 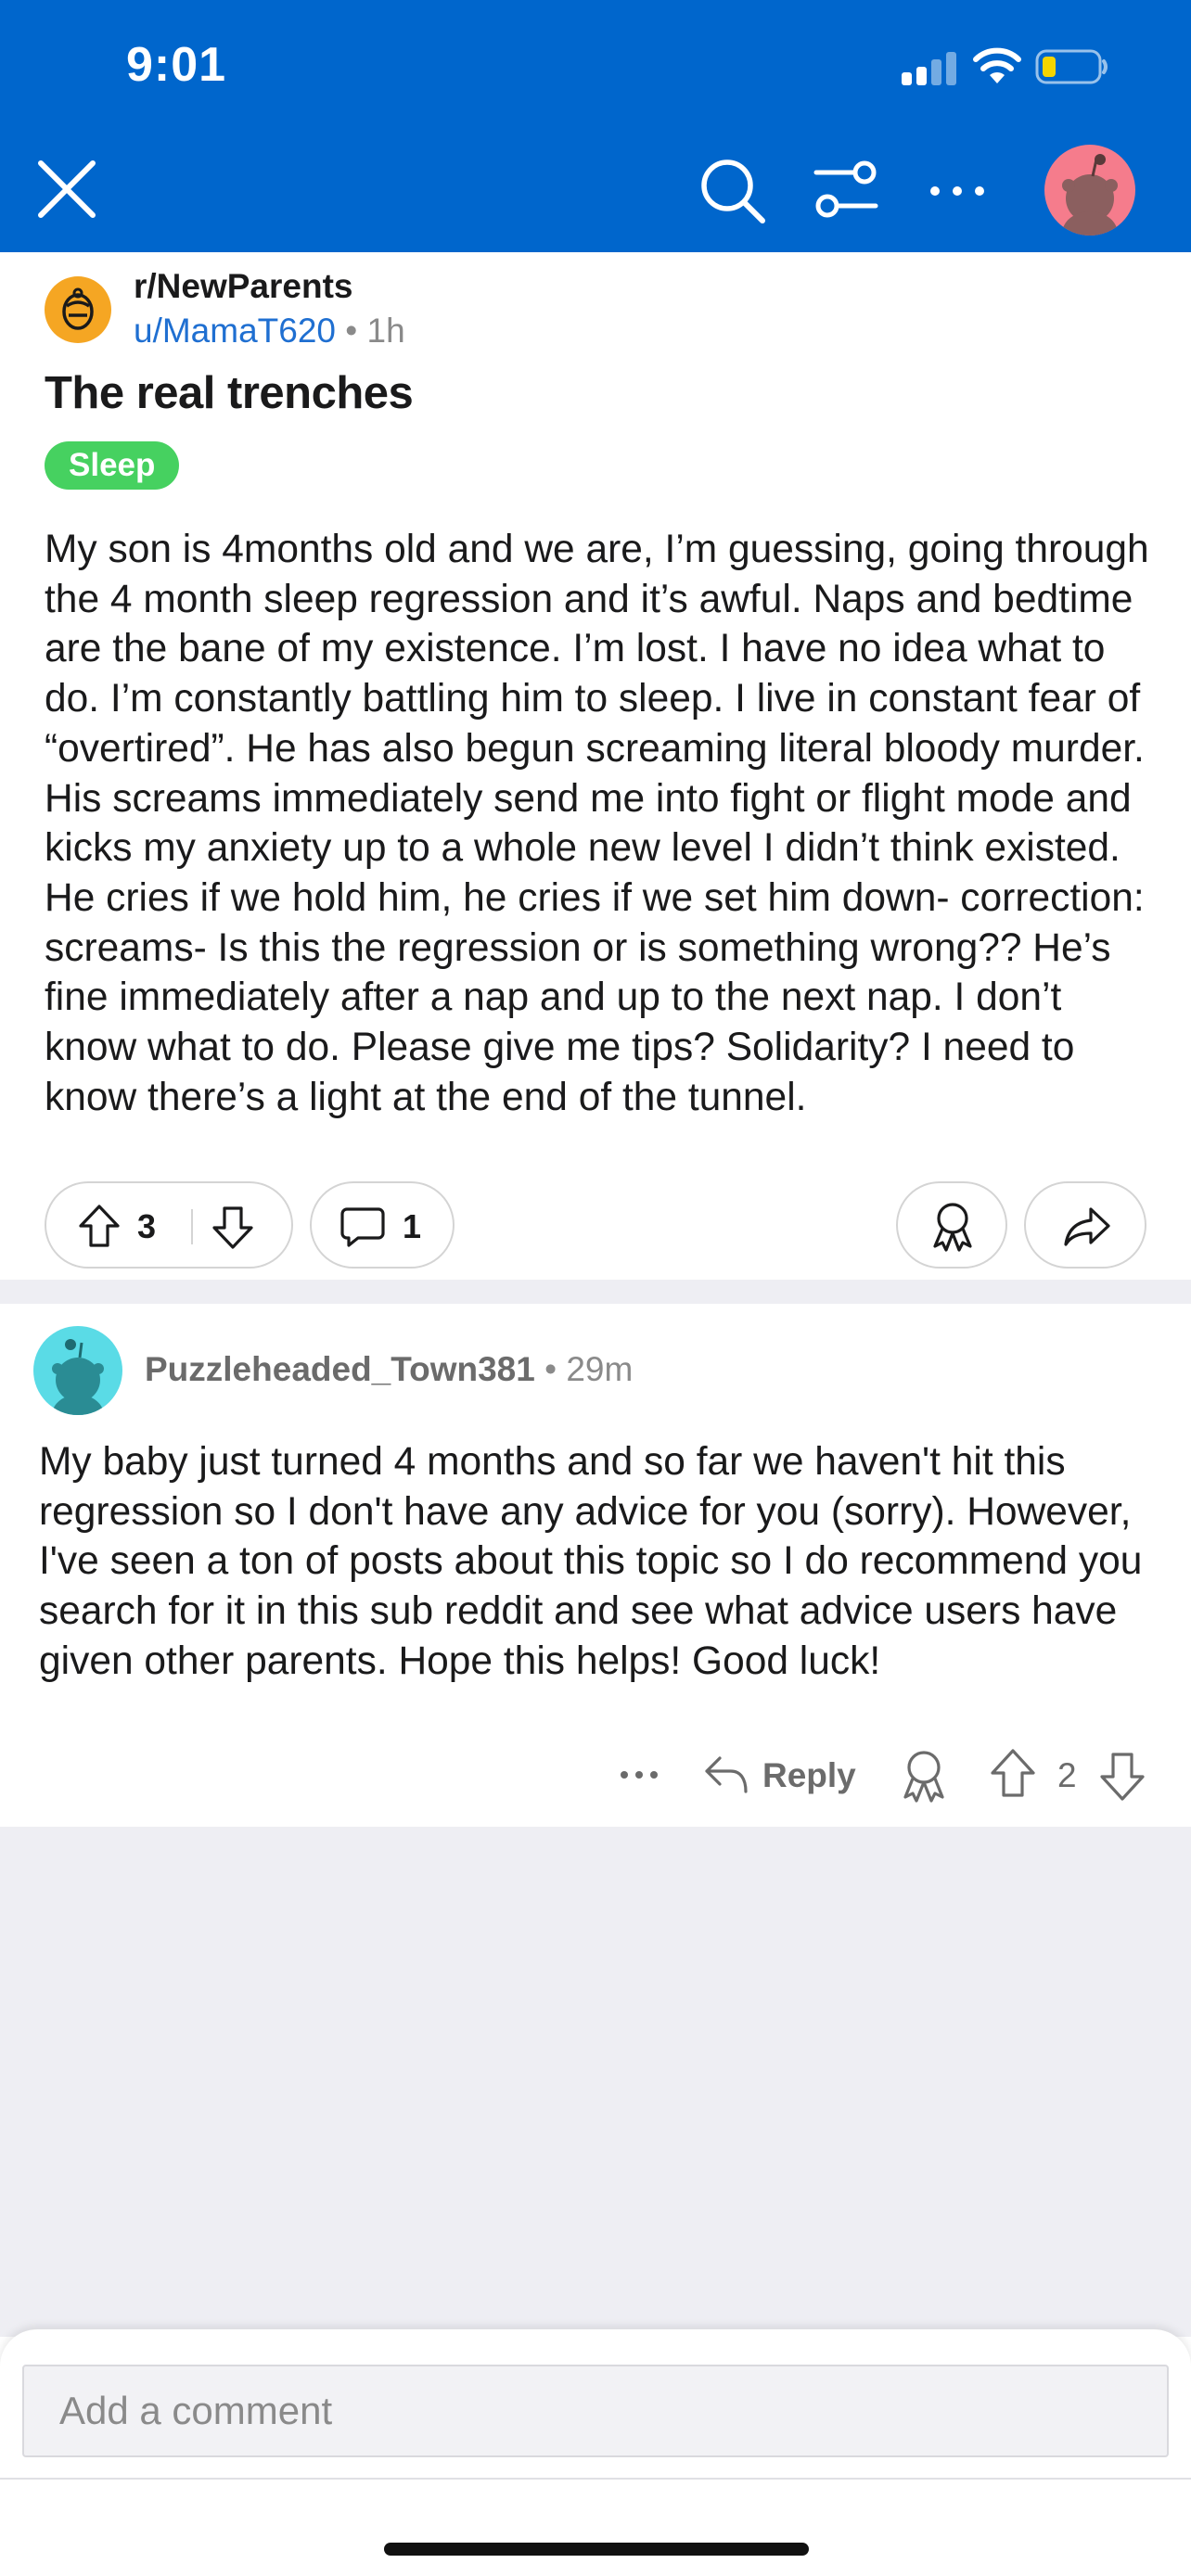 I want to click on post-author: u/MamaT620, so click(x=235, y=331).